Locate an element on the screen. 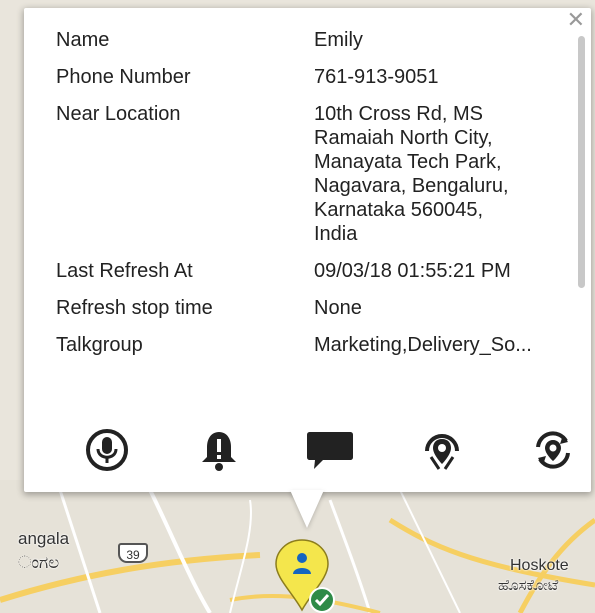  person-icon is located at coordinates (302, 558).